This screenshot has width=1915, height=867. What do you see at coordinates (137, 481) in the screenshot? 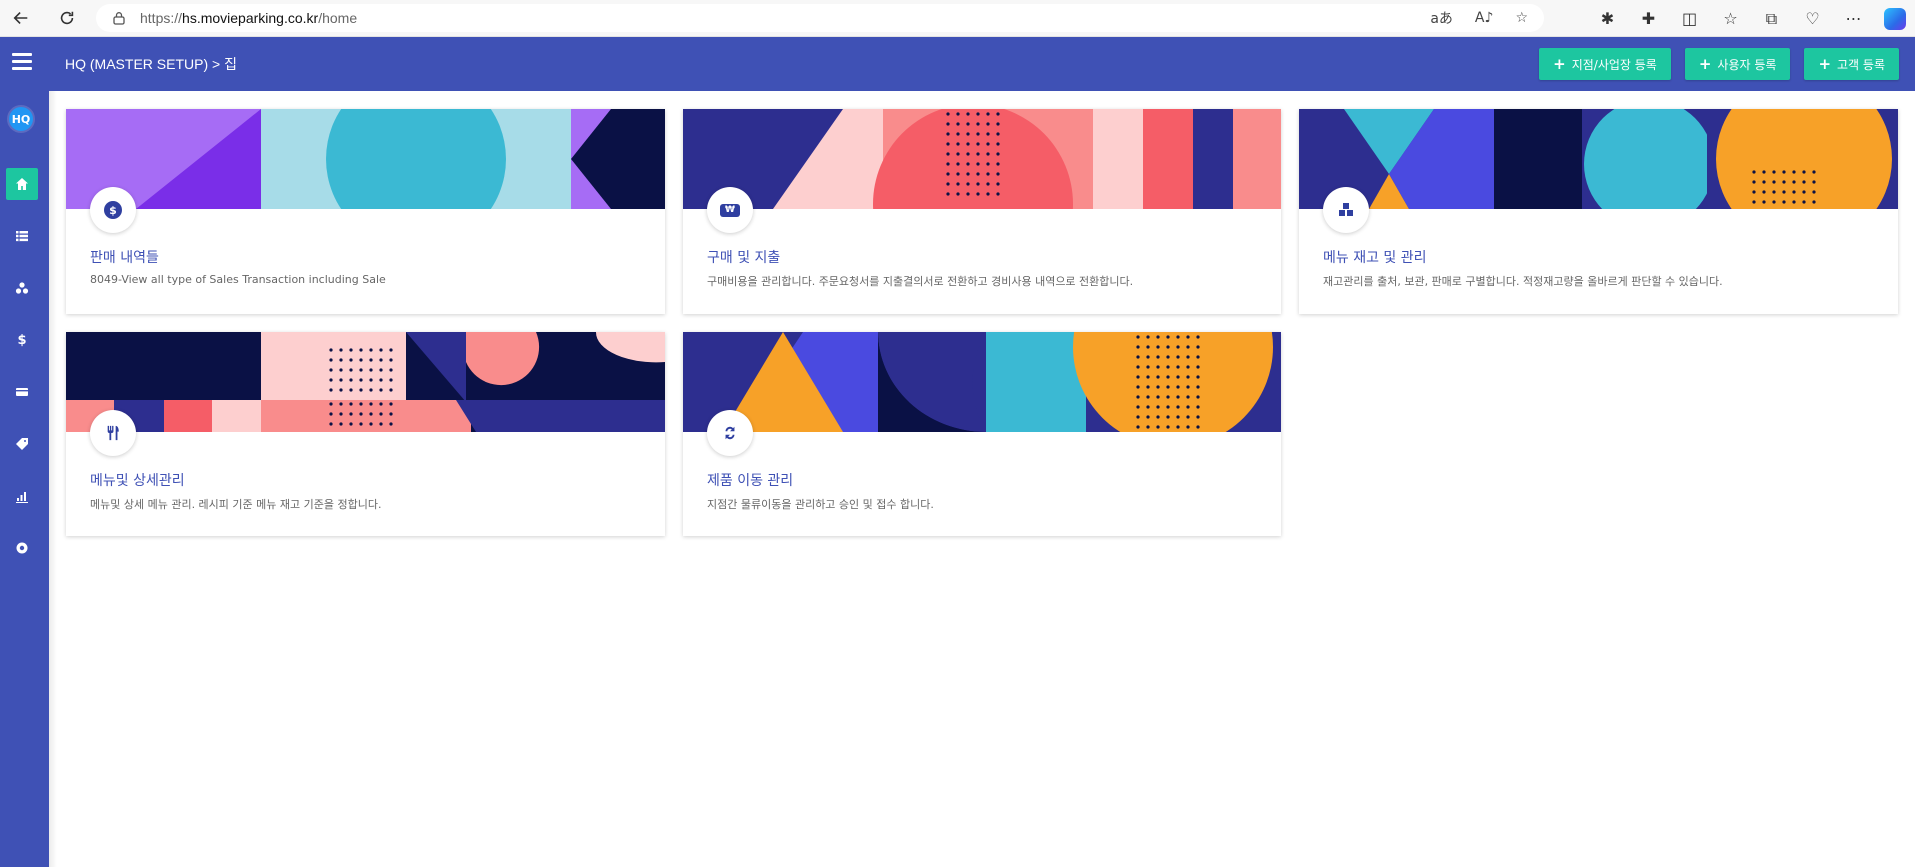
I see `card-title: 메뉴및 상세관리` at bounding box center [137, 481].